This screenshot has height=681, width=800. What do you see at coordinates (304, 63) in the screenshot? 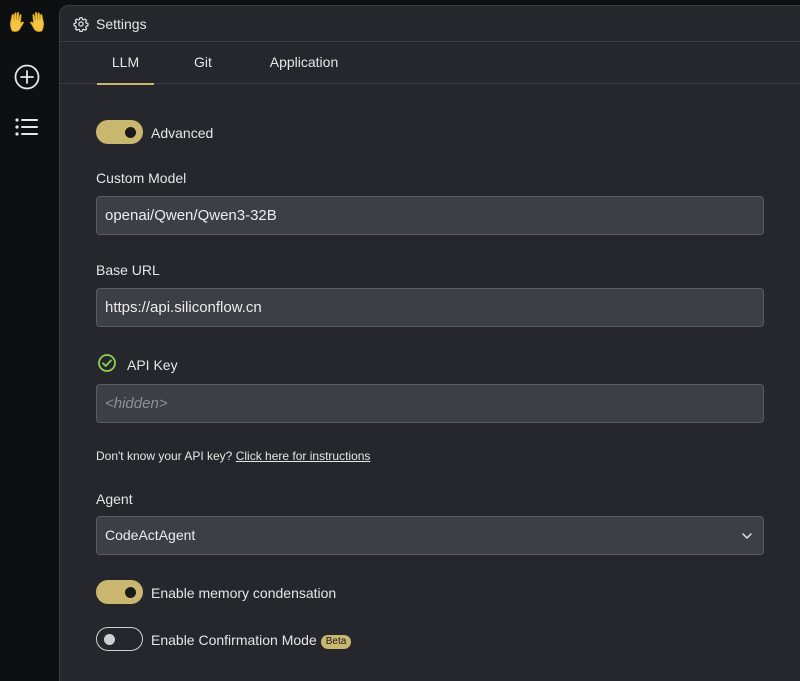
I see `tab-application: Application` at bounding box center [304, 63].